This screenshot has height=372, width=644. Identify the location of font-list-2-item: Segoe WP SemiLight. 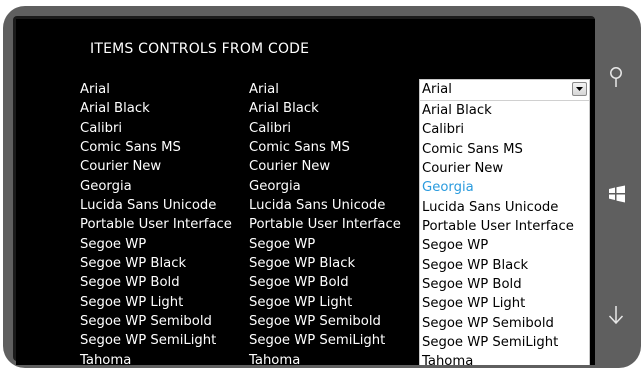
(325, 340).